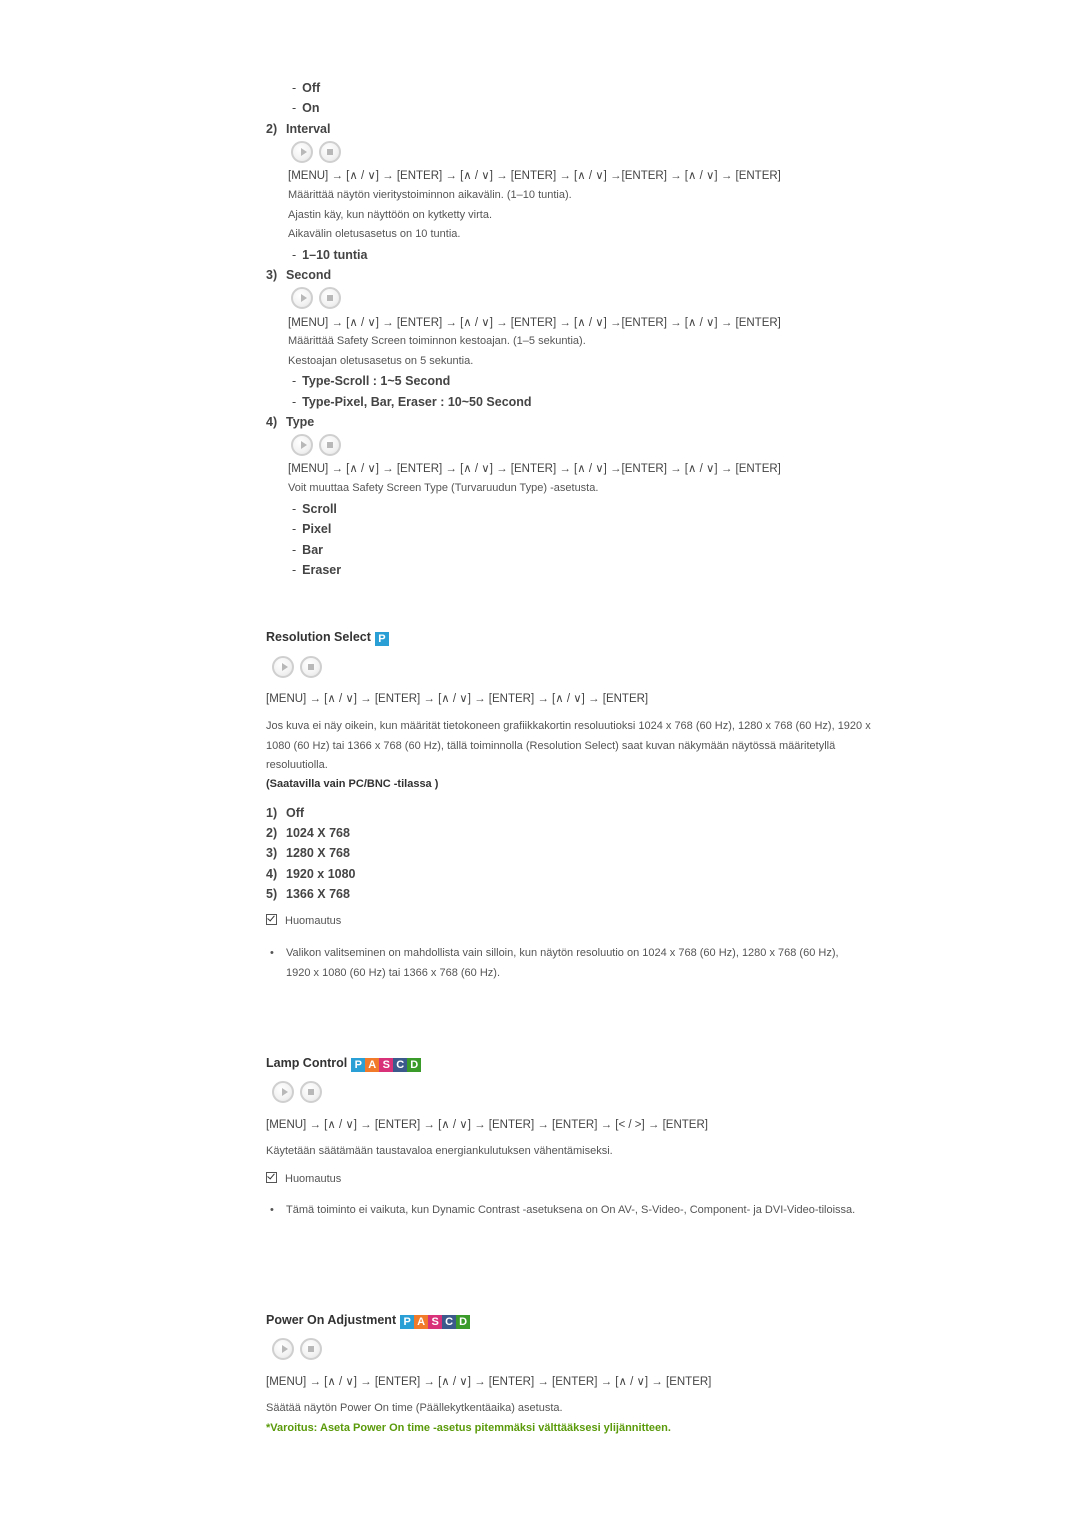 This screenshot has width=1080, height=1528. I want to click on interval-heading: 2) Interval, so click(298, 129).